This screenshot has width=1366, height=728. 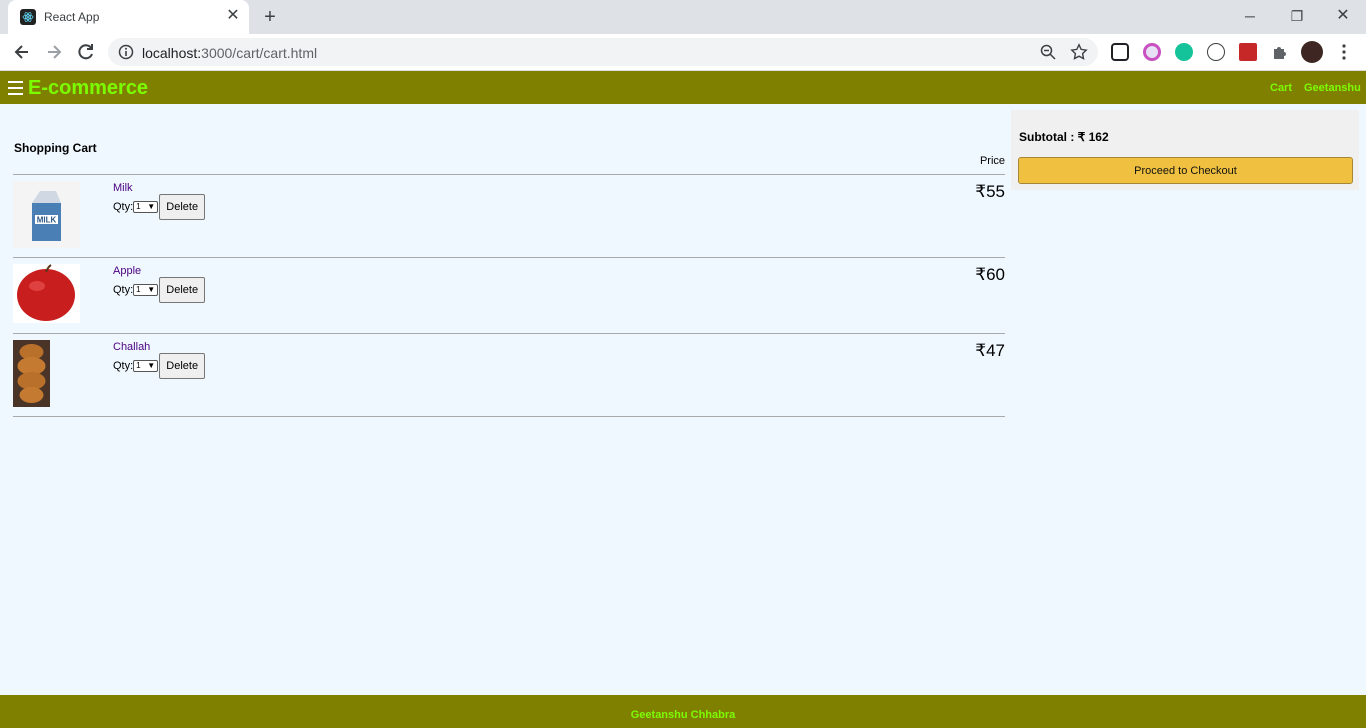 I want to click on forward-arrow-icon, so click(x=54, y=52).